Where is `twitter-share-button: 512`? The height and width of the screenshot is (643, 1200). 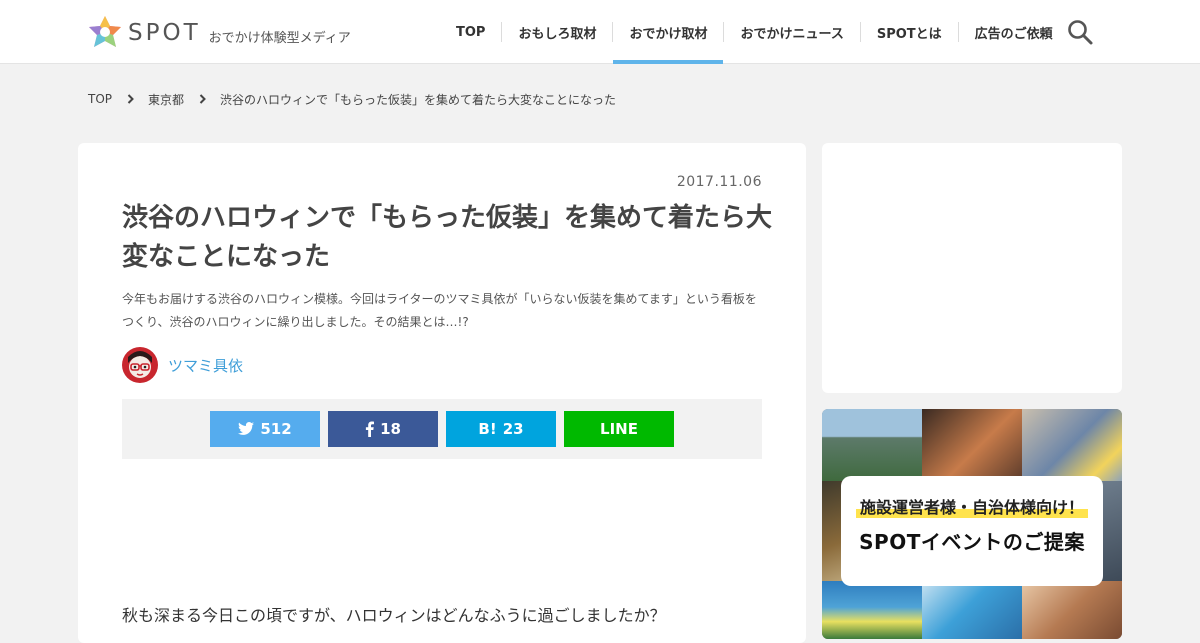
twitter-share-button: 512 is located at coordinates (265, 429).